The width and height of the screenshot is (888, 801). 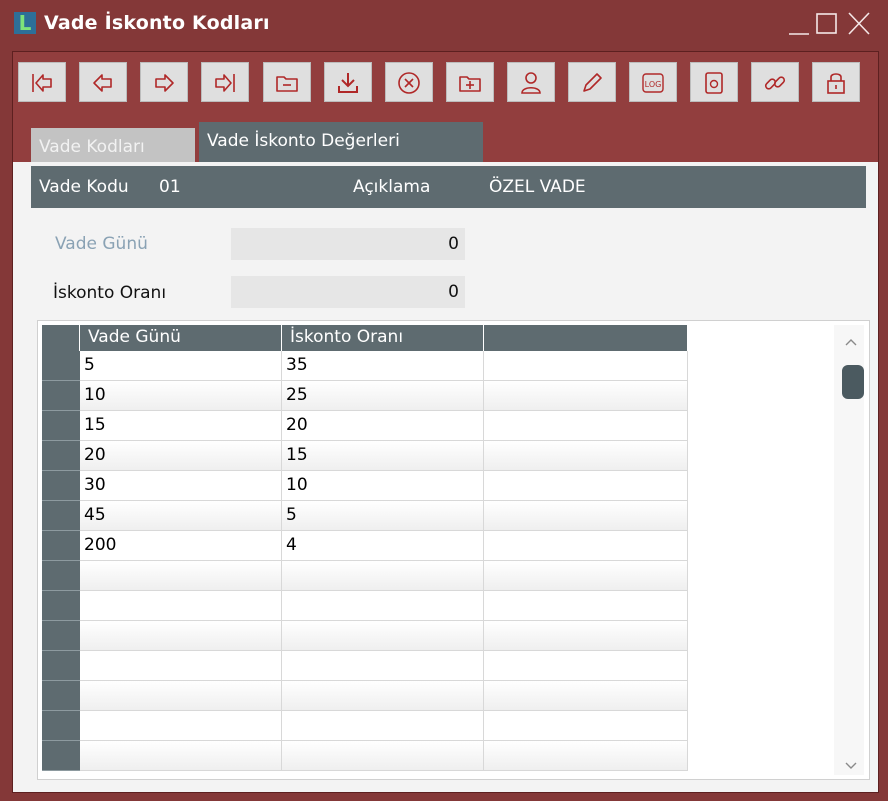 I want to click on table-row: 5 35, so click(x=365, y=366).